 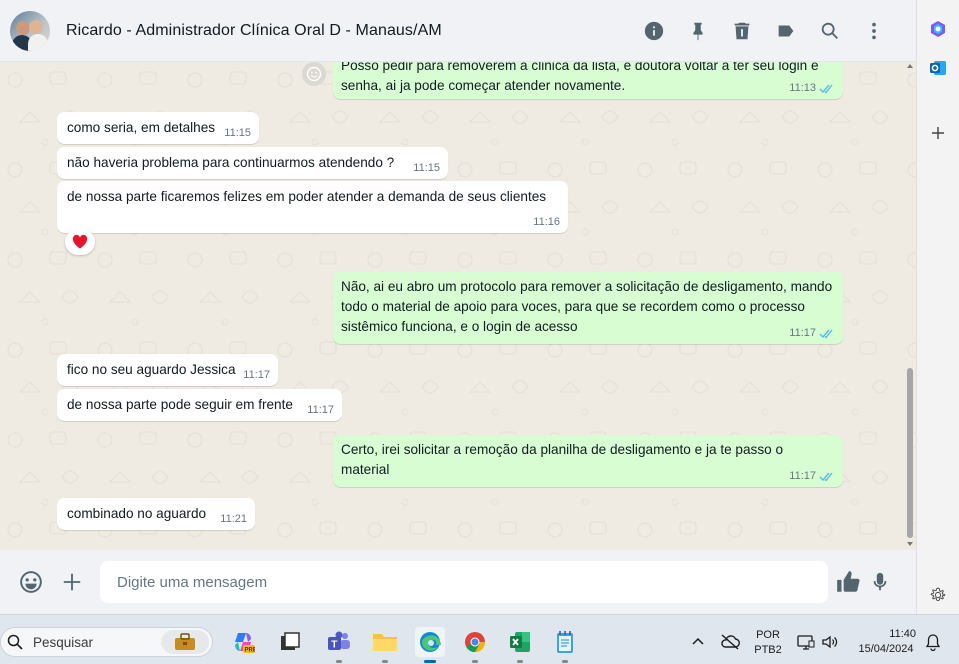 What do you see at coordinates (464, 582) in the screenshot?
I see `message-input` at bounding box center [464, 582].